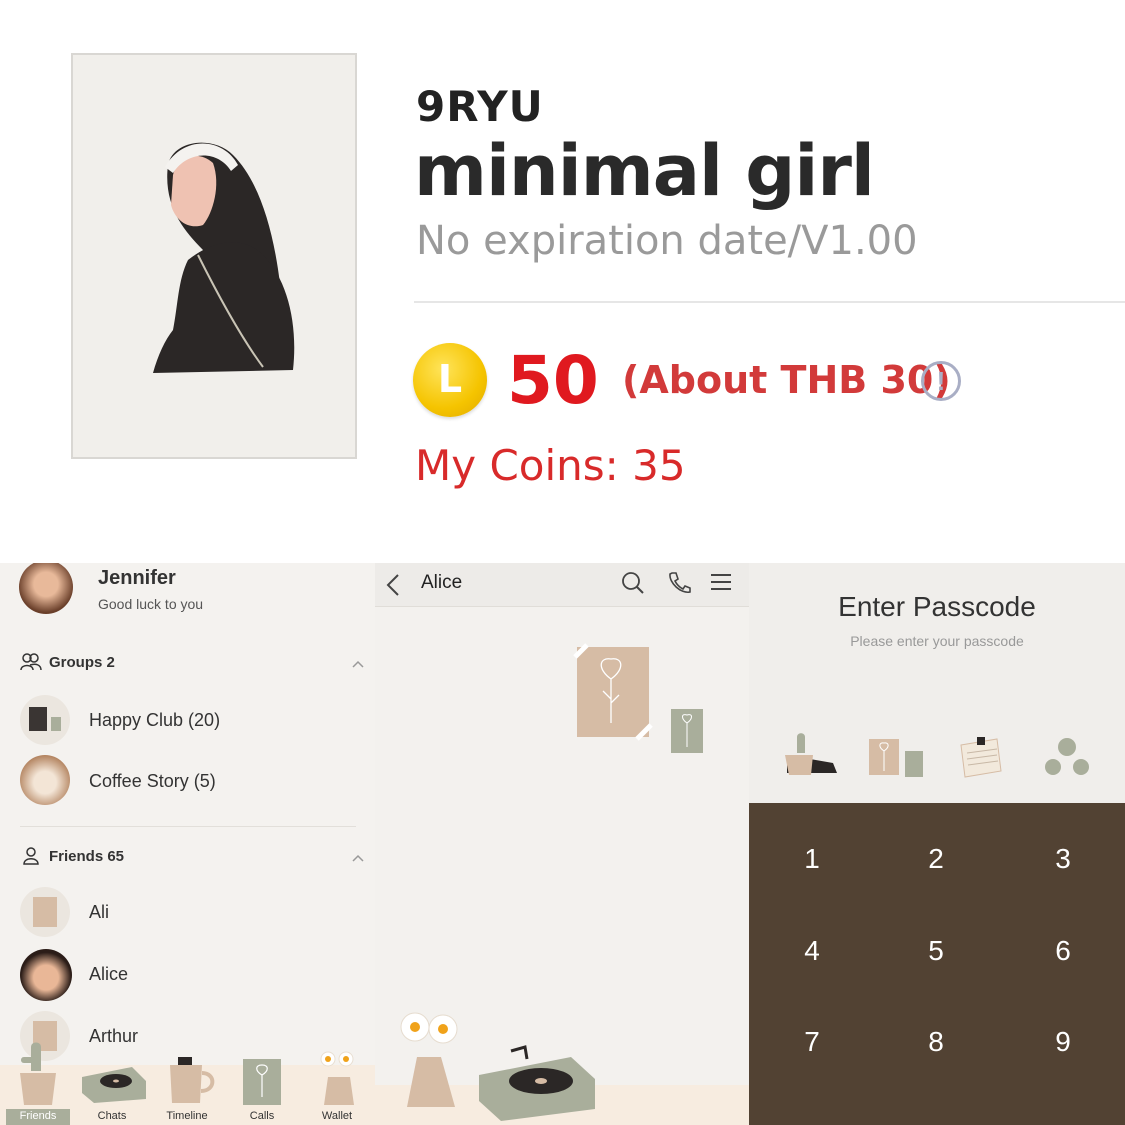 The height and width of the screenshot is (1125, 1125). Describe the element at coordinates (562, 585) in the screenshot. I see `chat-header: Alice` at that location.